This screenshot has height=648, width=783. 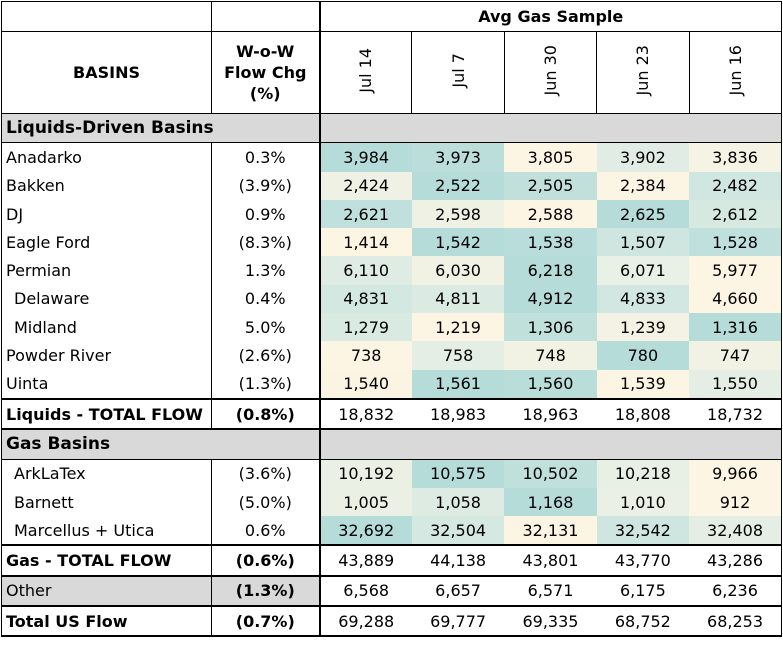 What do you see at coordinates (365, 621) in the screenshot?
I see `flow-value-cell: 69,288` at bounding box center [365, 621].